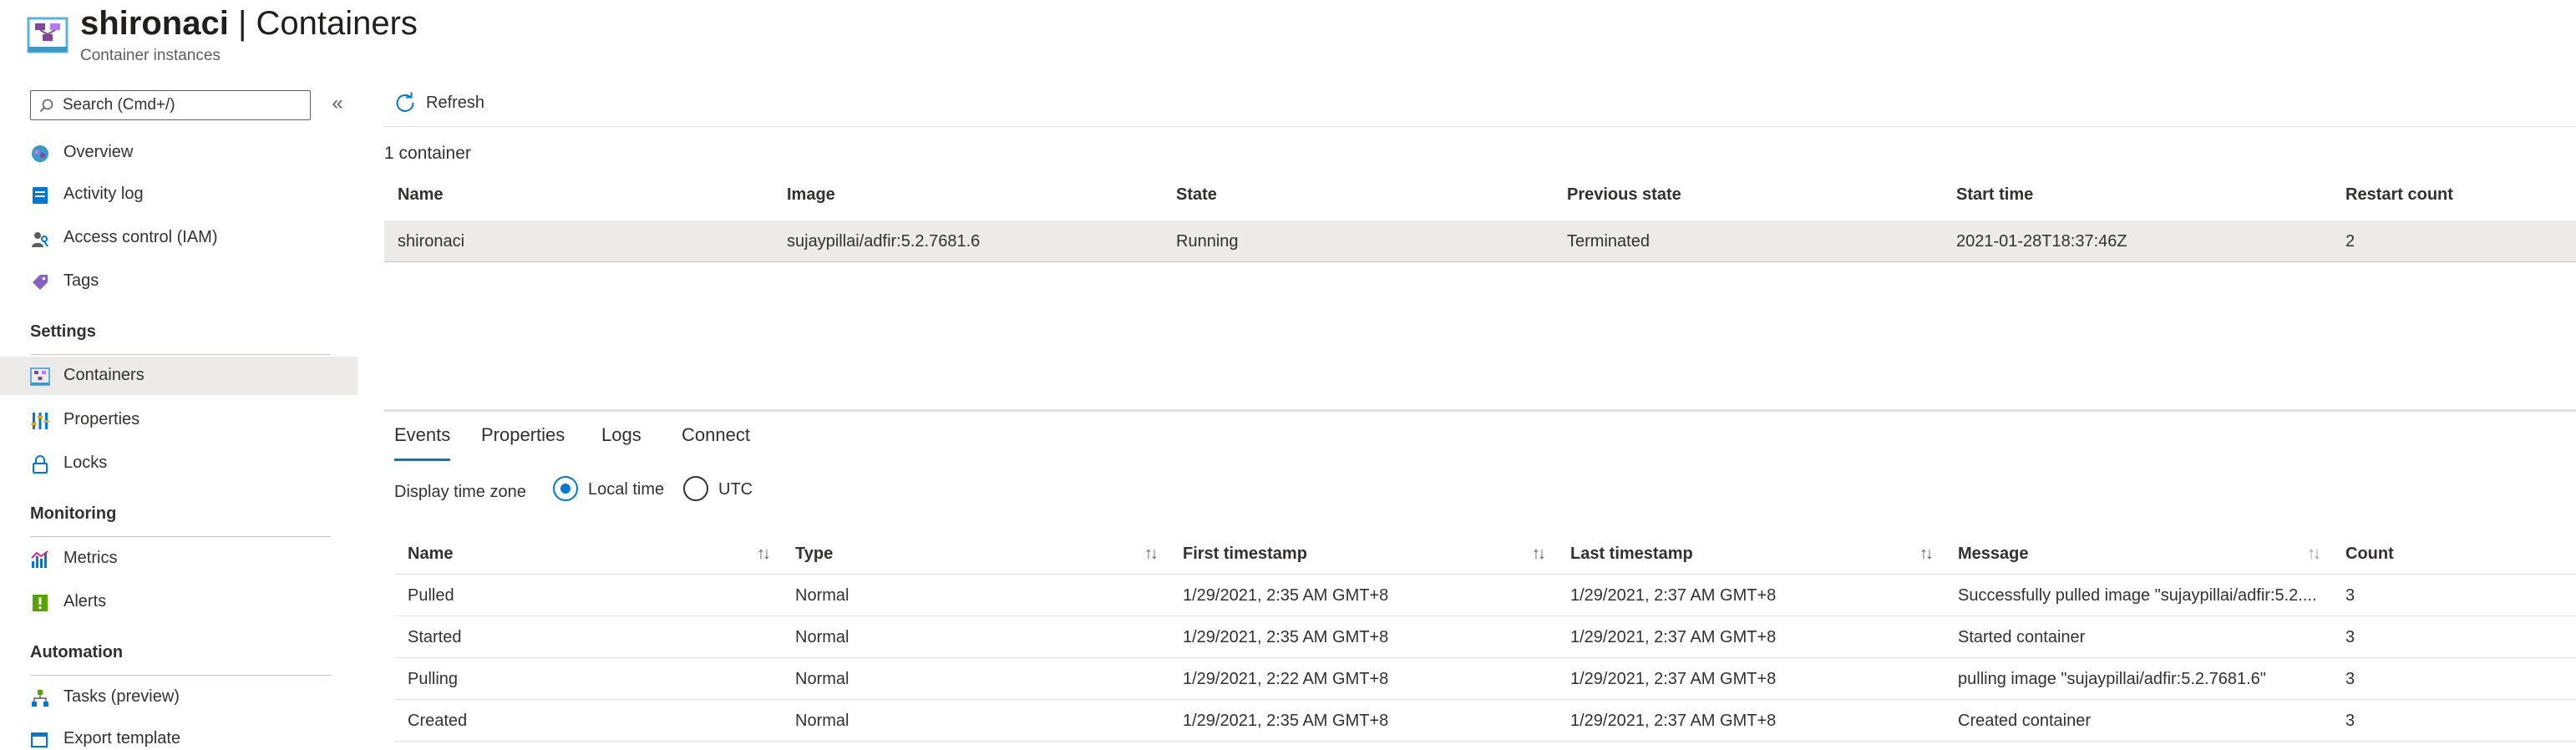  What do you see at coordinates (40, 282) in the screenshot?
I see `tag-icon` at bounding box center [40, 282].